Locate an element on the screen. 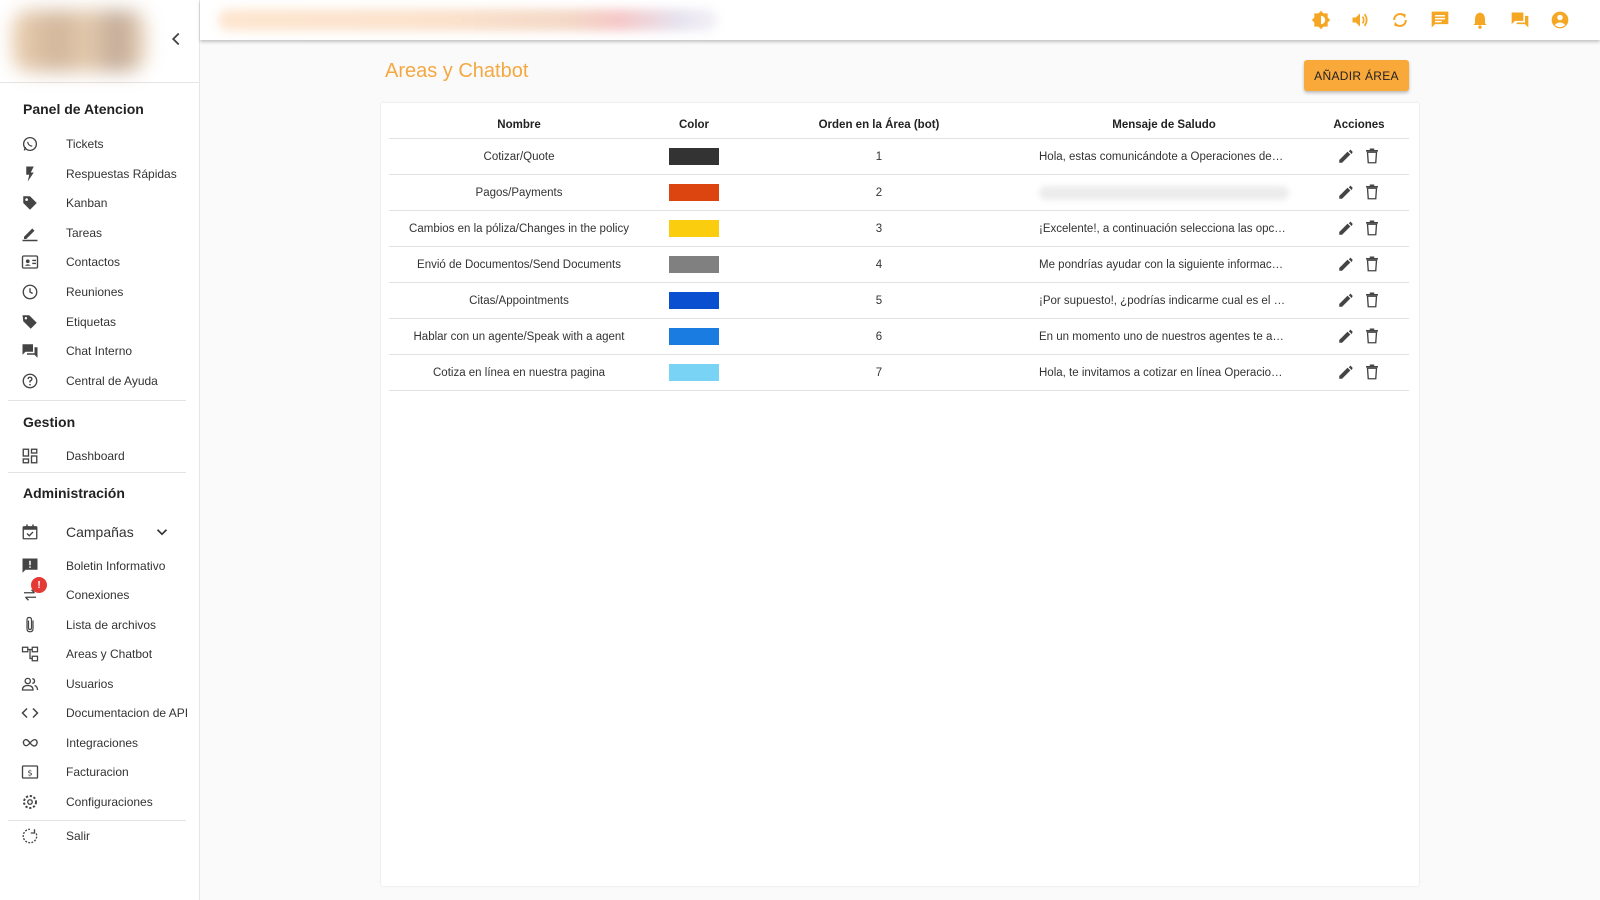 The height and width of the screenshot is (900, 1600). sidebar-item-dashboard: Dashboard is located at coordinates (99, 456).